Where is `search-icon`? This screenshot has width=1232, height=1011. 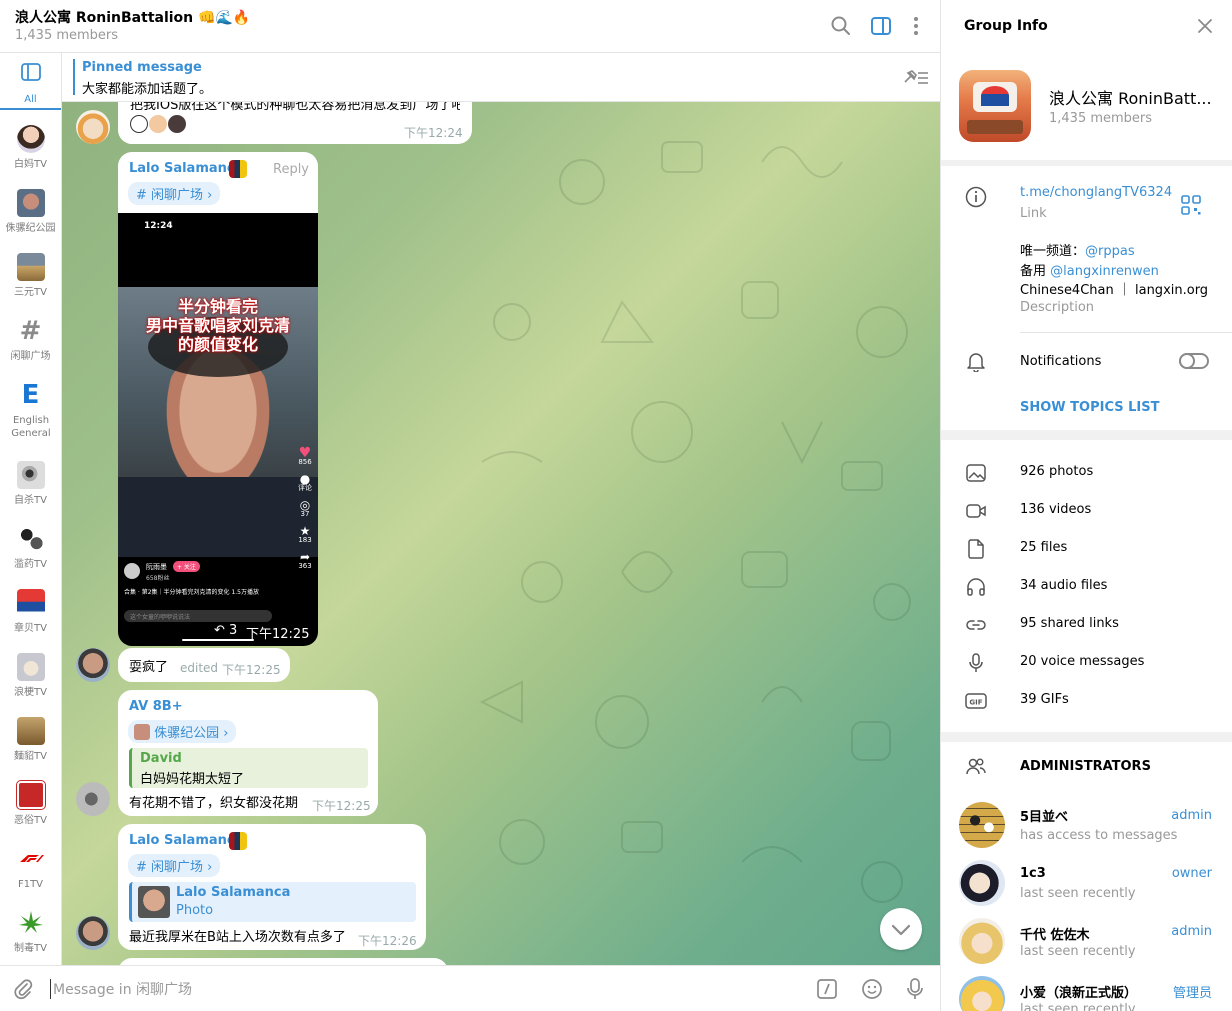
search-icon is located at coordinates (841, 26).